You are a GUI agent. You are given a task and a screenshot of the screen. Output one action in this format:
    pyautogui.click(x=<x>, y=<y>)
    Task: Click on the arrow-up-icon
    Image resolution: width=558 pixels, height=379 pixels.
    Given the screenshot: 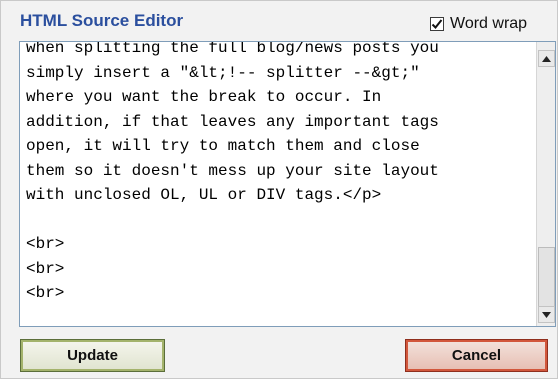 What is the action you would take?
    pyautogui.click(x=546, y=58)
    